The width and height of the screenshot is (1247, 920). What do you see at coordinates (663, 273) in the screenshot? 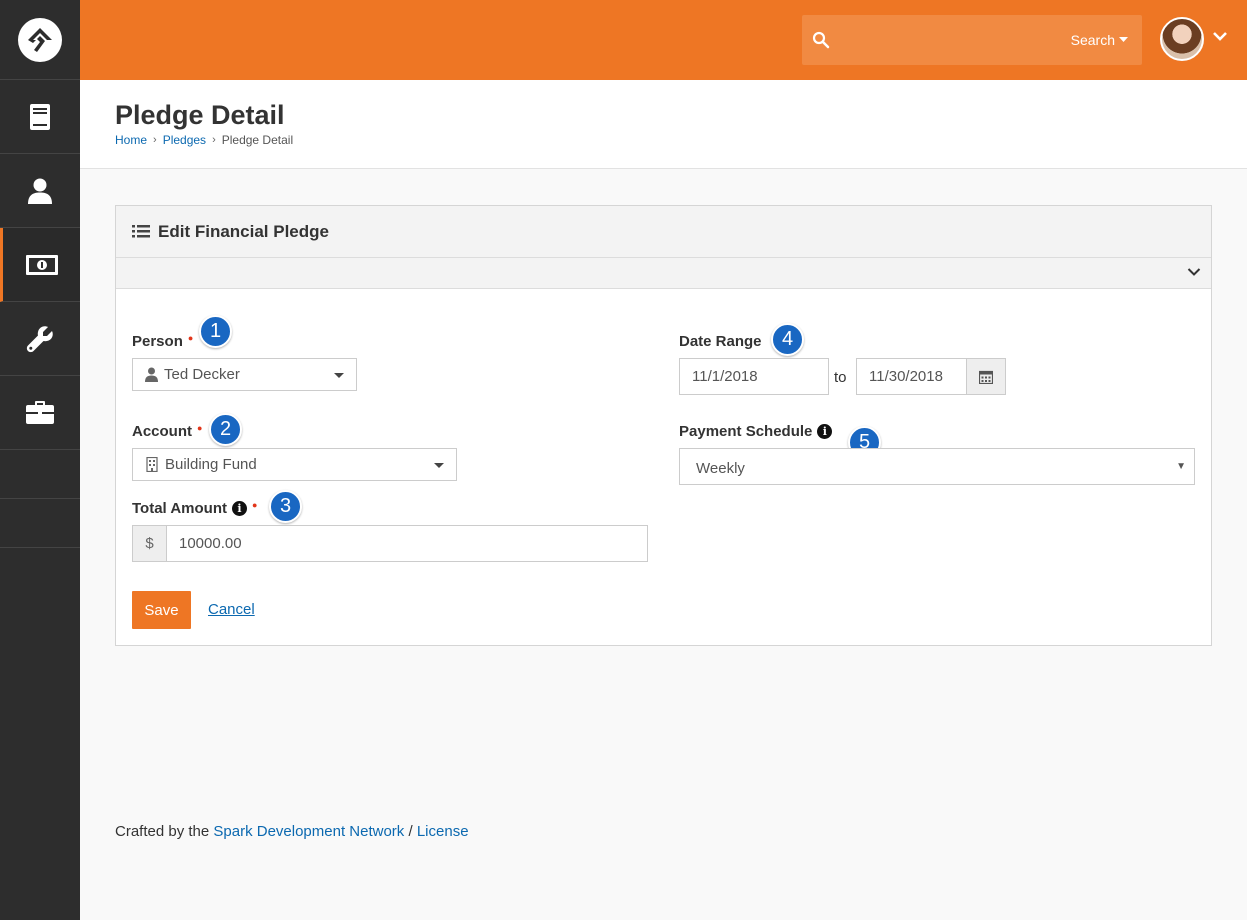
I see `panel-drawer` at bounding box center [663, 273].